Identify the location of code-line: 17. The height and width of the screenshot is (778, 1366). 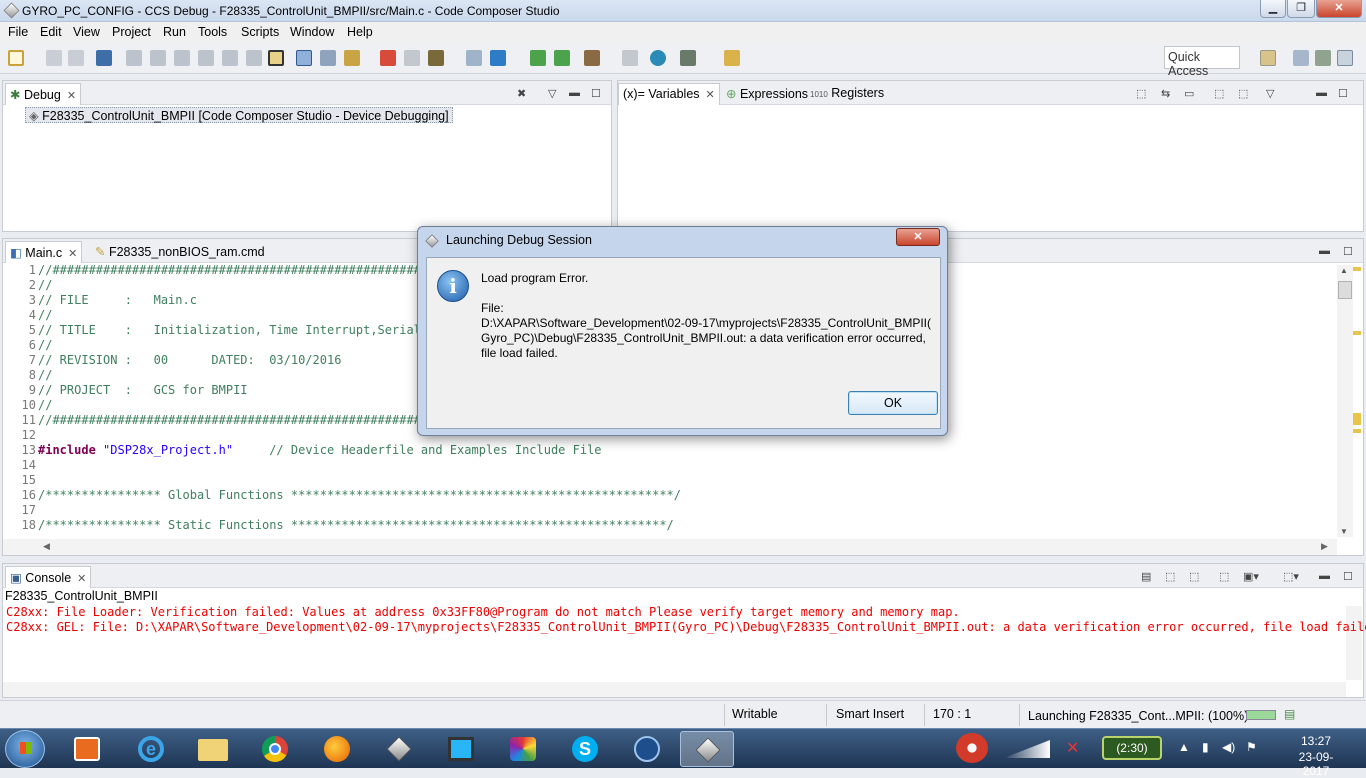
(21, 510).